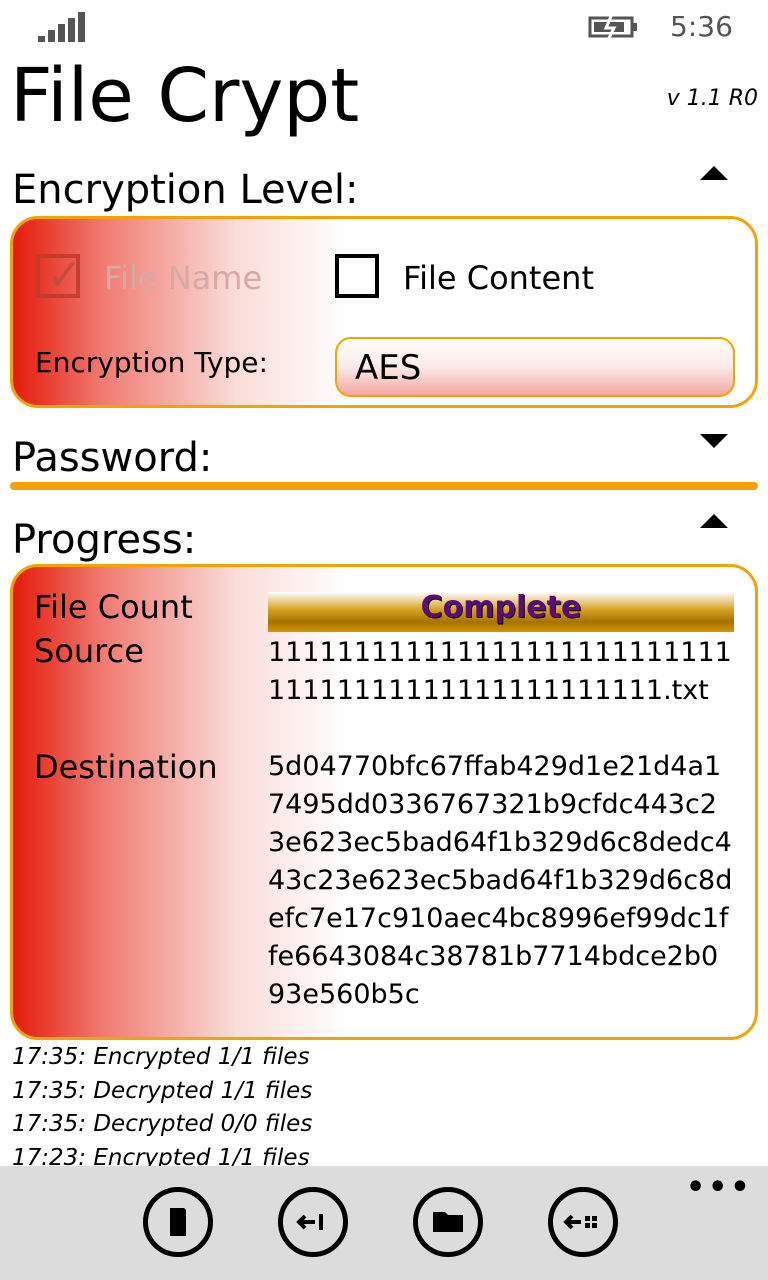 This screenshot has height=1280, width=768. I want to click on battery-charging-icon, so click(612, 27).